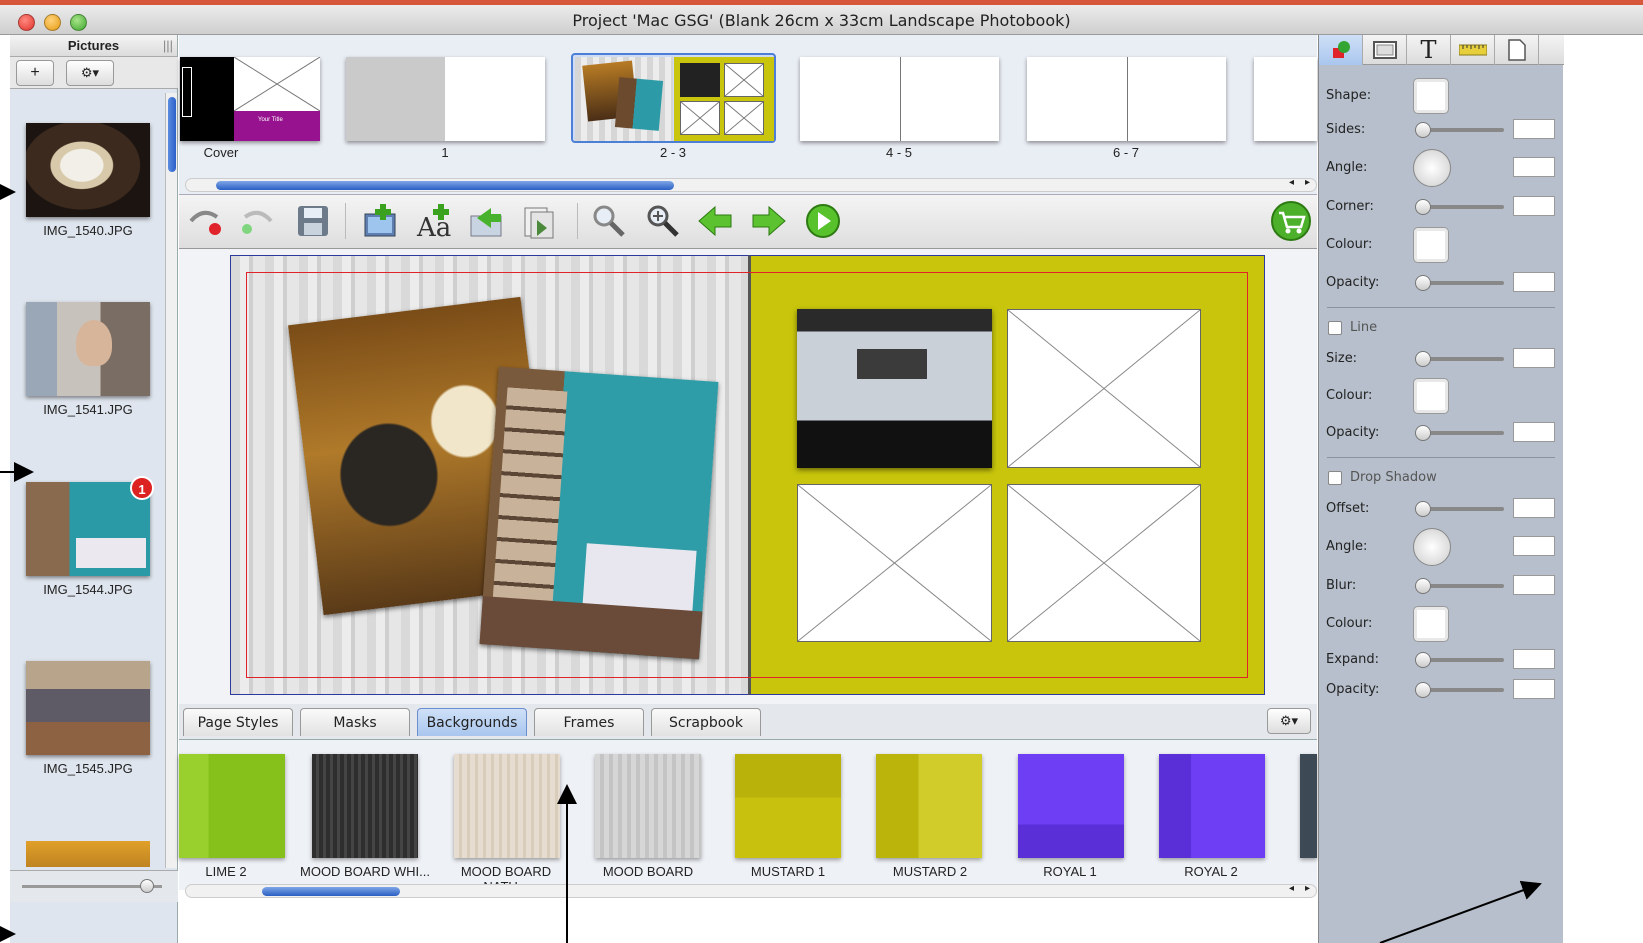 The width and height of the screenshot is (1643, 943). I want to click on add-picture-icon, so click(381, 221).